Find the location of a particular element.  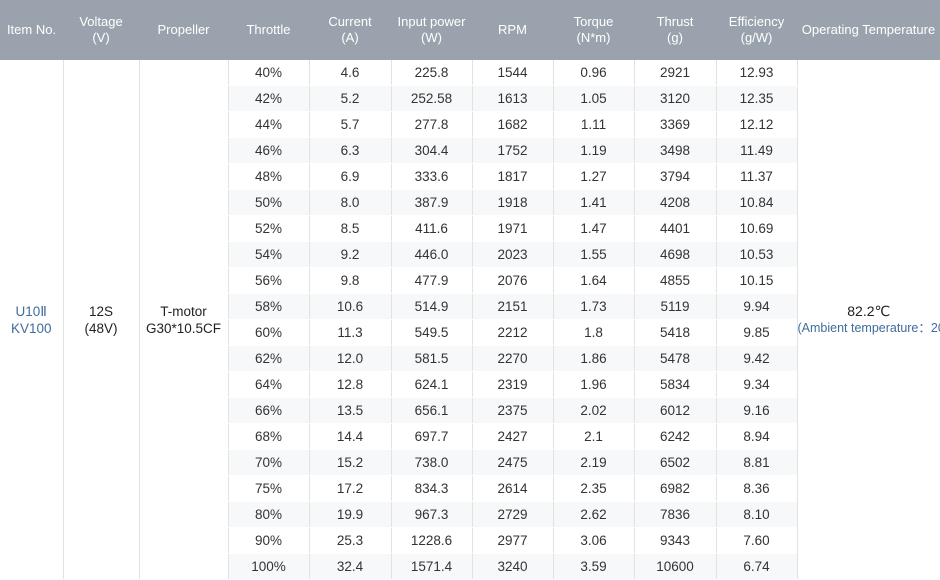

item-number-line1: U10Ⅱ is located at coordinates (31, 311).